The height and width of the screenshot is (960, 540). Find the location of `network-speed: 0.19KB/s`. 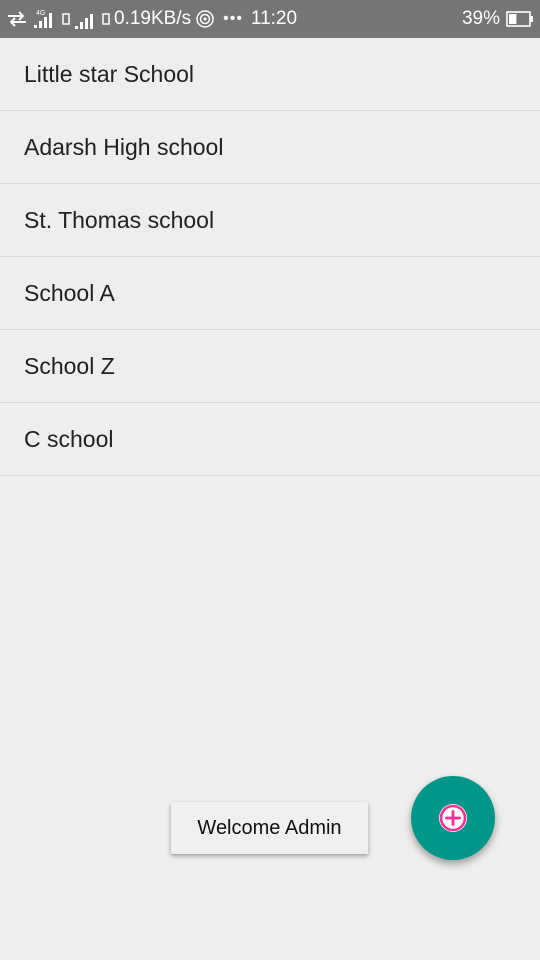

network-speed: 0.19KB/s is located at coordinates (153, 18).